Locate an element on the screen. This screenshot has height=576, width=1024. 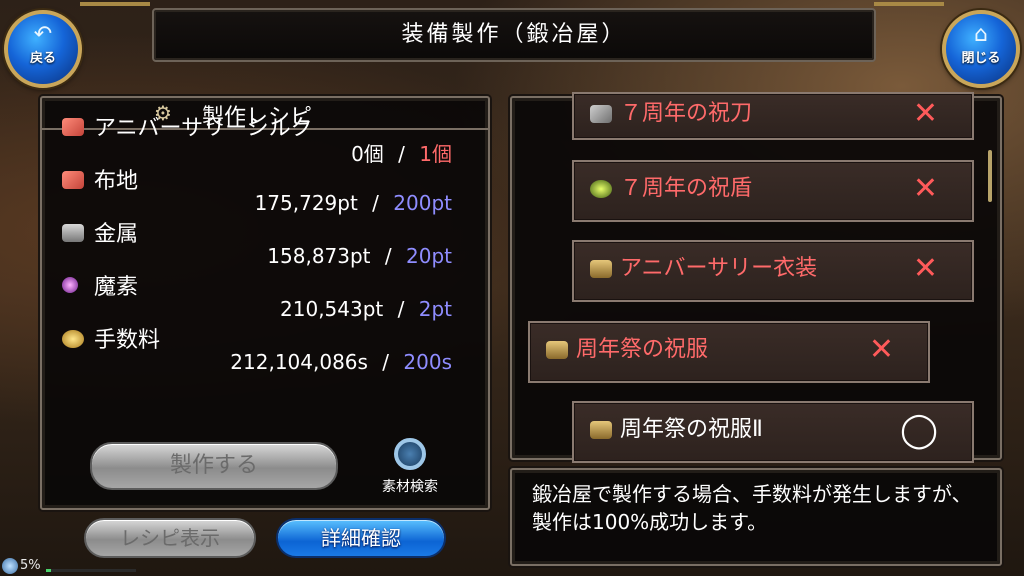
material-need: 200s is located at coordinates (427, 362).